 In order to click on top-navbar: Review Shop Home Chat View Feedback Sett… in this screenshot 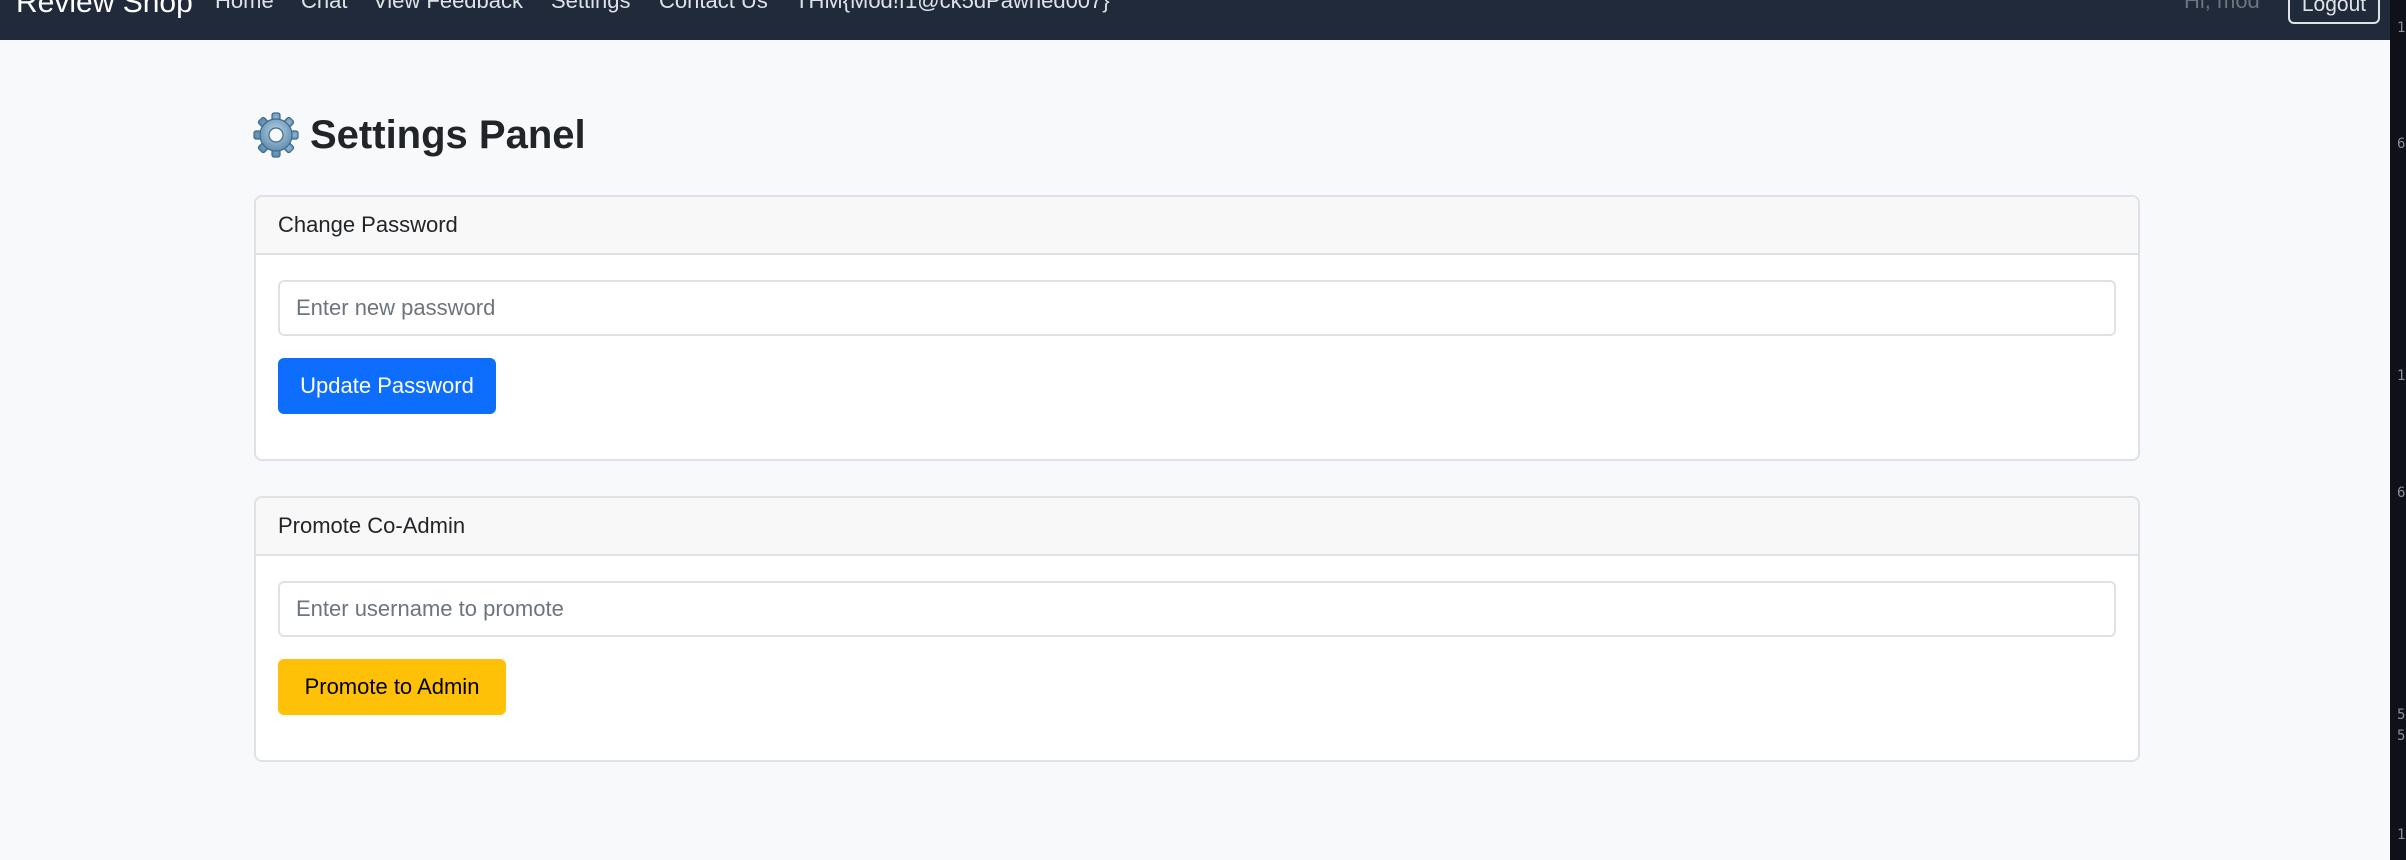, I will do `click(1195, 20)`.